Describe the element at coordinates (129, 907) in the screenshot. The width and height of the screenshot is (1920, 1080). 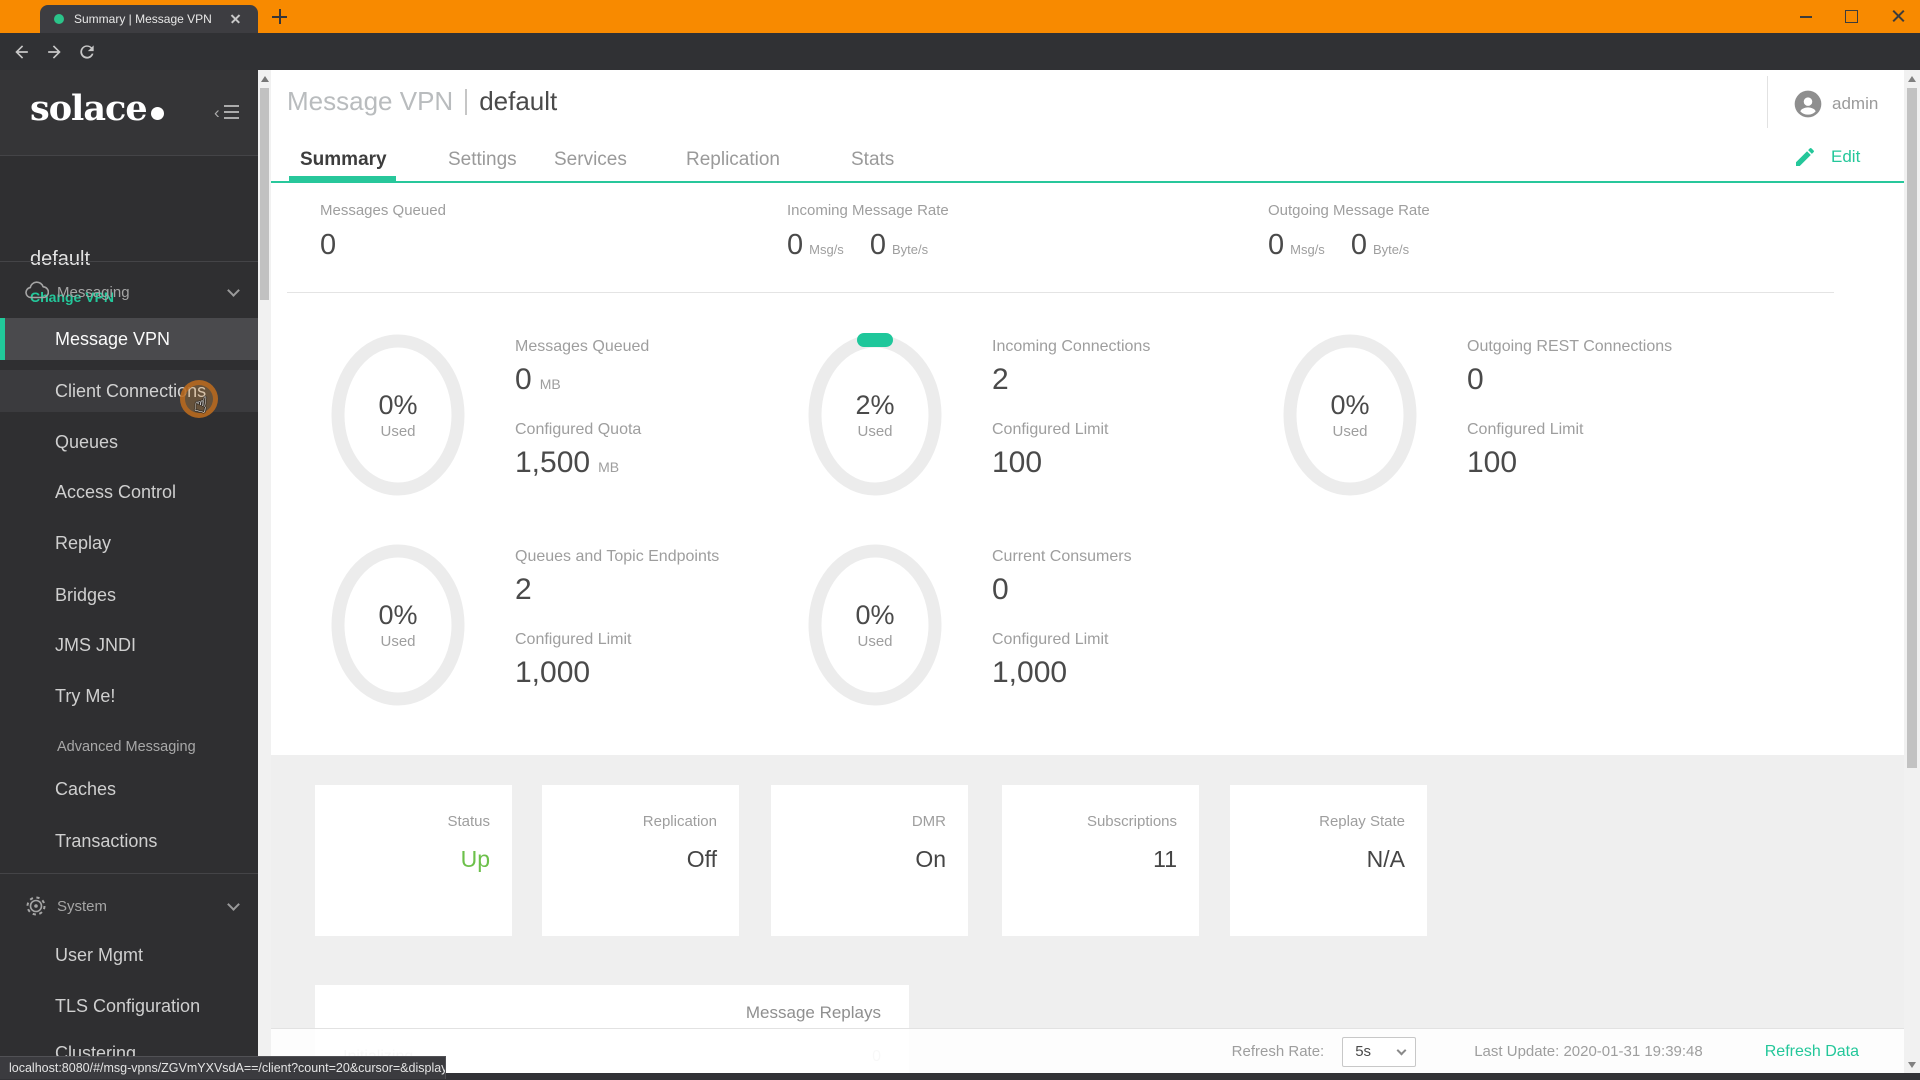
I see `sidebar-section-system: System` at that location.